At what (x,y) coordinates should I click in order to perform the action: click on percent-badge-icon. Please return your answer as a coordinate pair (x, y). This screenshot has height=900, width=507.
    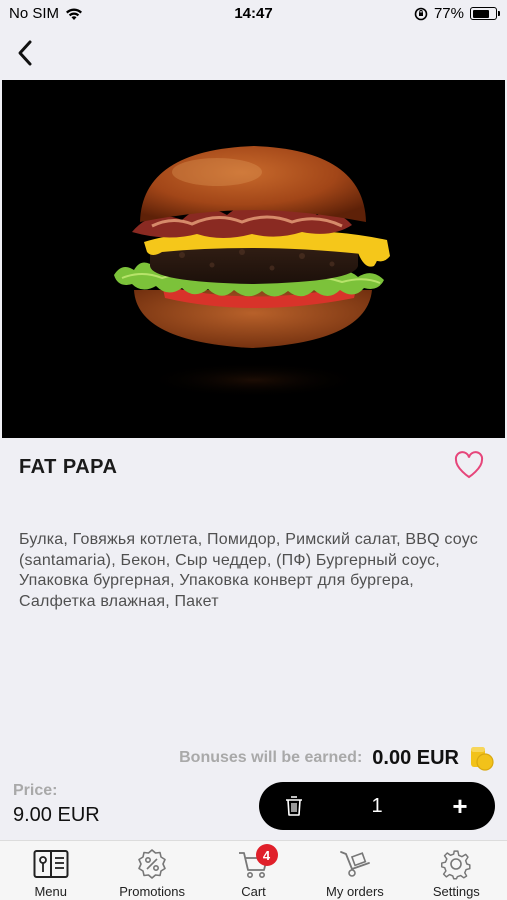
    Looking at the image, I should click on (152, 864).